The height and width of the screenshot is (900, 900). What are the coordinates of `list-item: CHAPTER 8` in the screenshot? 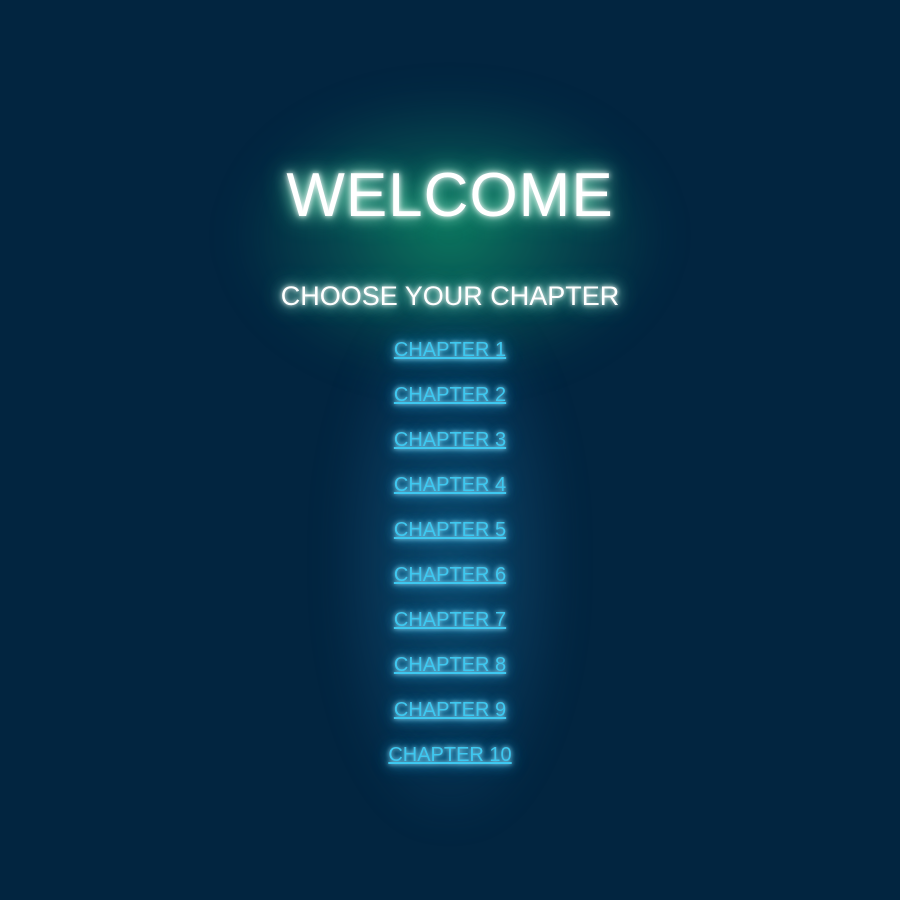 It's located at (450, 674).